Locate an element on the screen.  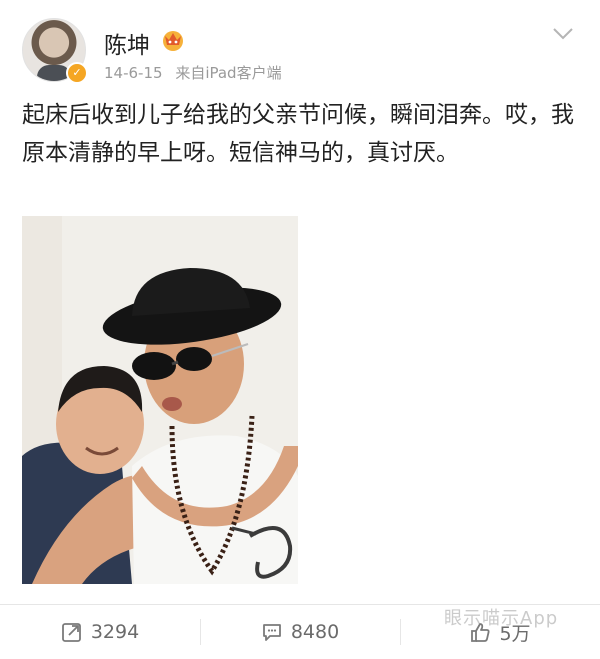
chevron-down-icon is located at coordinates (563, 33).